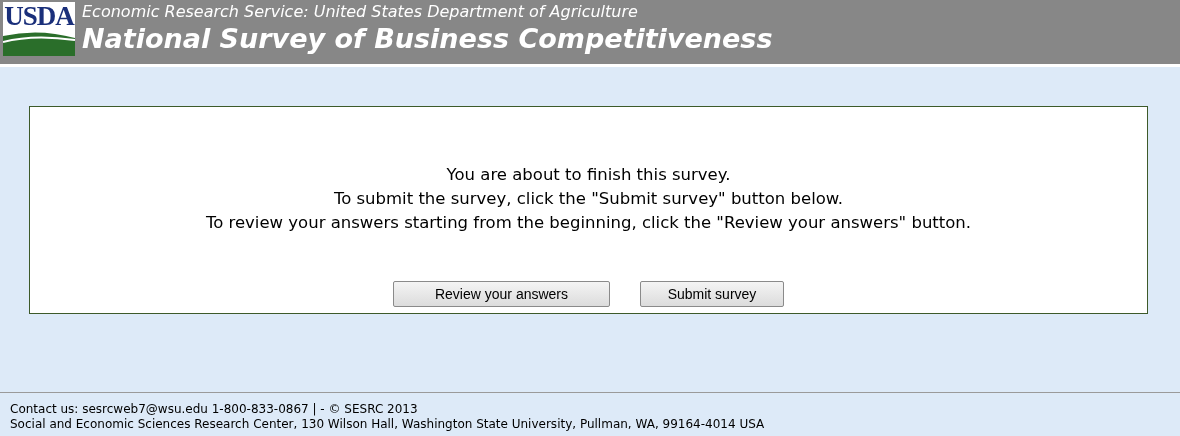 The width and height of the screenshot is (1180, 436). I want to click on address-text: Social and Economic Sciences Research Center, 130 Wilson Hall, Washington State University, Pullman, WA, 99164-4014 USA, so click(388, 424).